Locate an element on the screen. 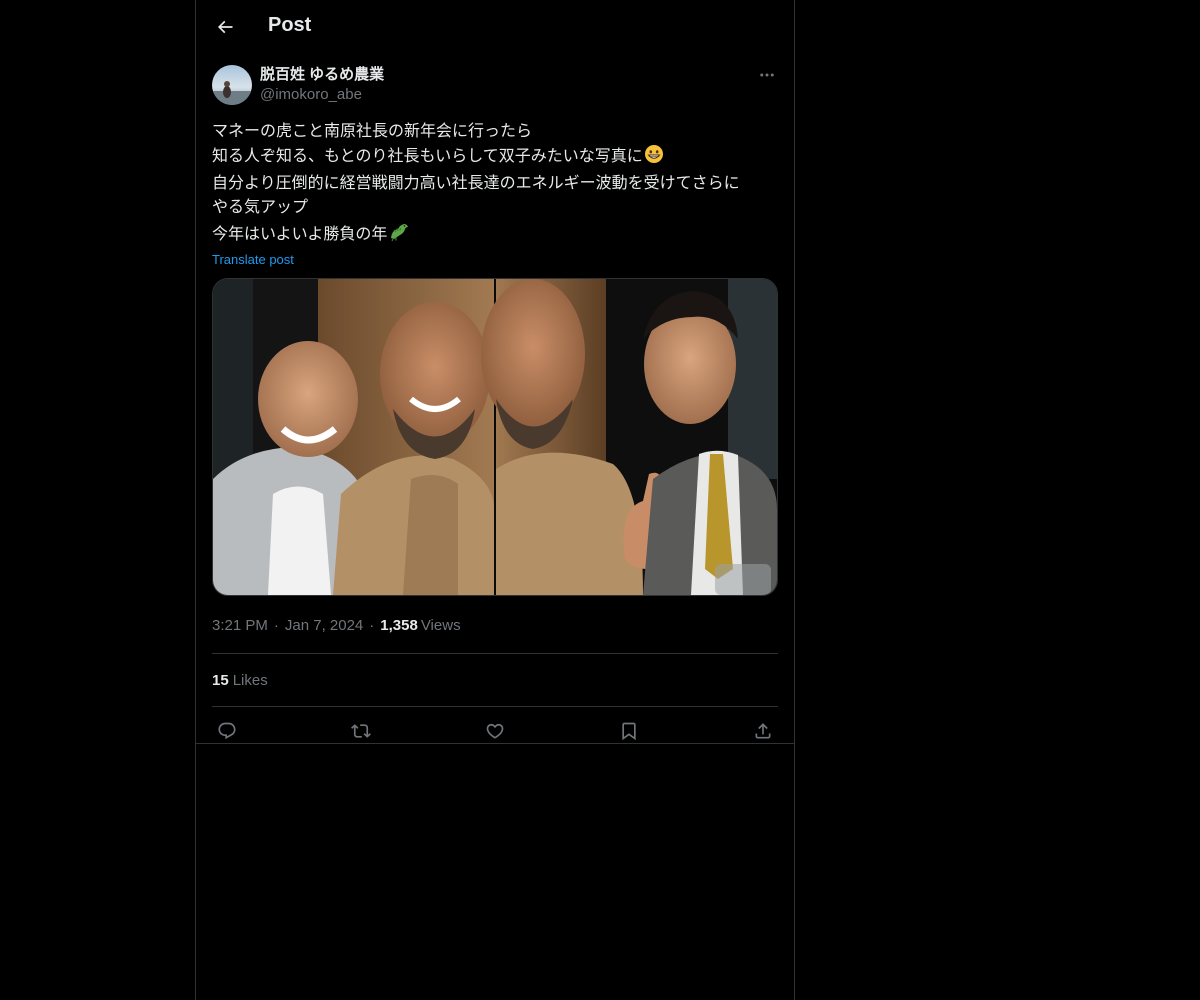  post-actions is located at coordinates (495, 730).